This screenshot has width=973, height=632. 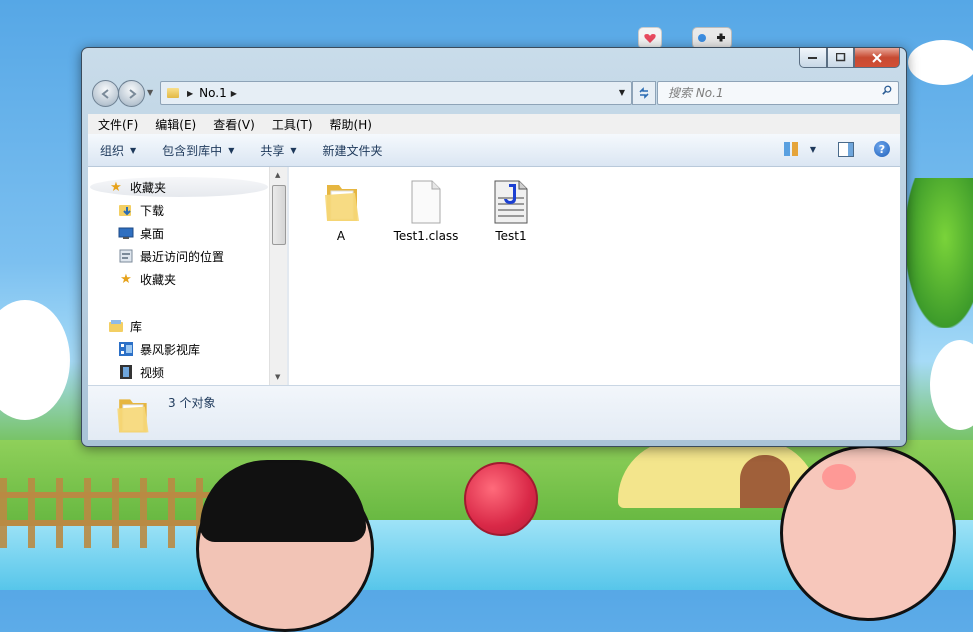 I want to click on nav-item-label: 视频, so click(x=152, y=372).